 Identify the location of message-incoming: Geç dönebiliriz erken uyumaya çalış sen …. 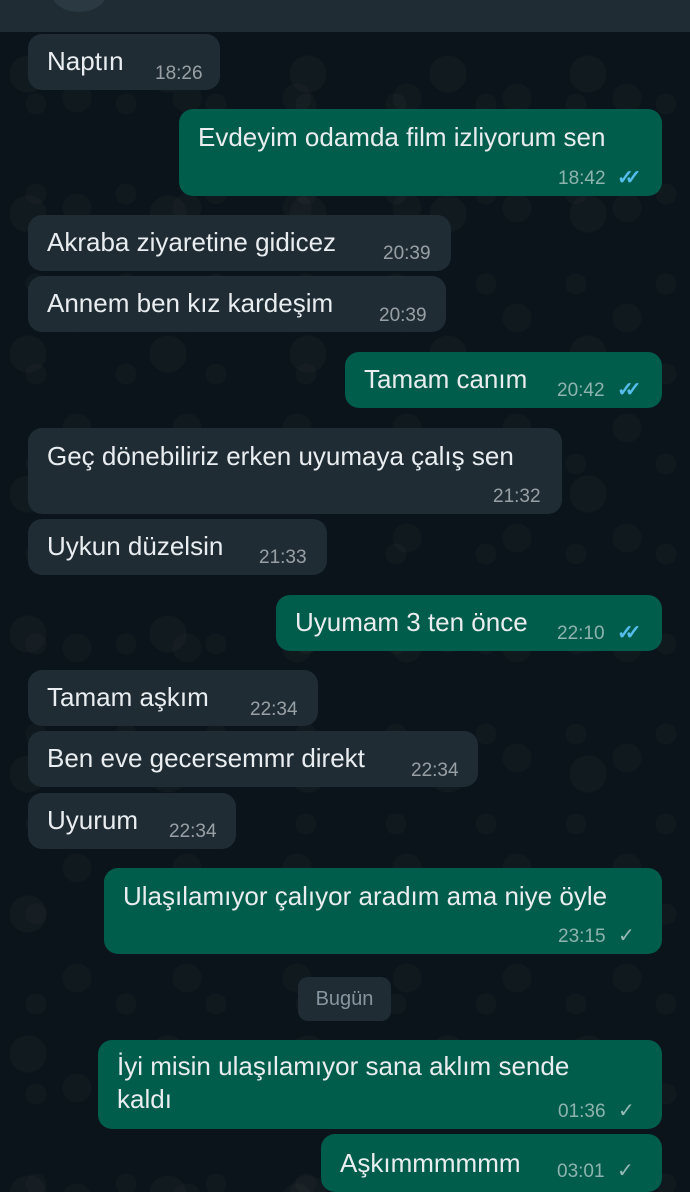
(295, 471).